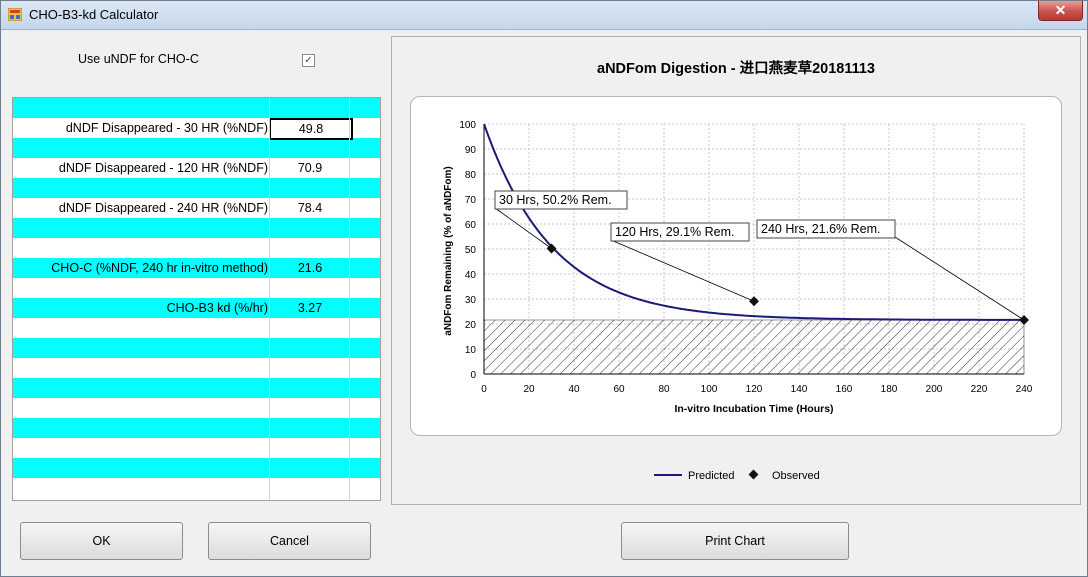 This screenshot has width=1088, height=577. What do you see at coordinates (471, 250) in the screenshot?
I see `y-tick-label: 50` at bounding box center [471, 250].